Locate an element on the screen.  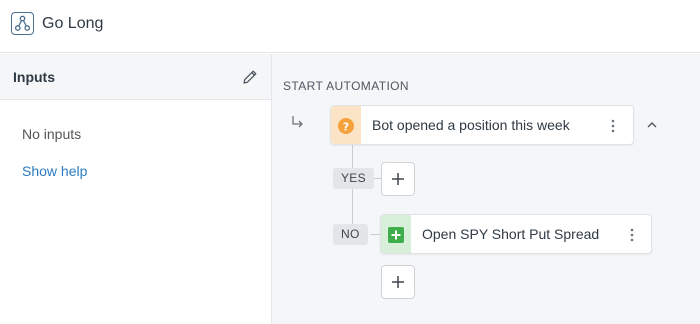
branch-connector is located at coordinates (352, 189).